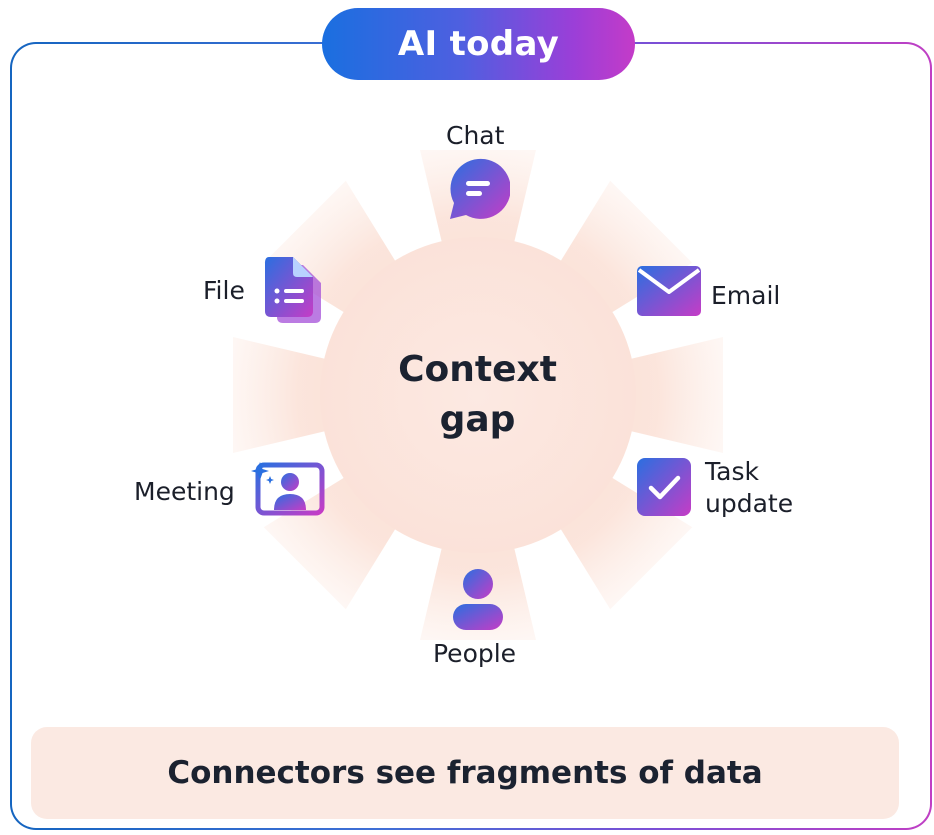 This screenshot has height=835, width=934. What do you see at coordinates (475, 653) in the screenshot?
I see `people-label: People` at bounding box center [475, 653].